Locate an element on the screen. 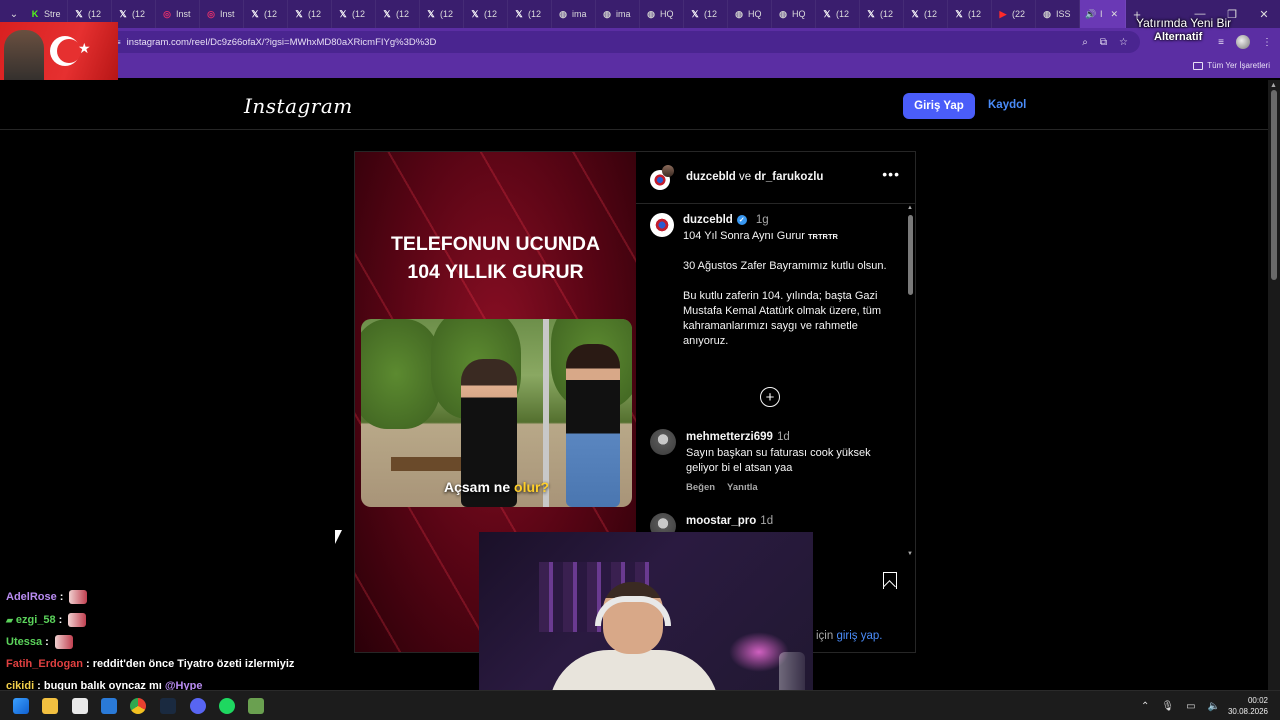 The width and height of the screenshot is (1280, 720). subtitle-highlight: olur? is located at coordinates (532, 487).